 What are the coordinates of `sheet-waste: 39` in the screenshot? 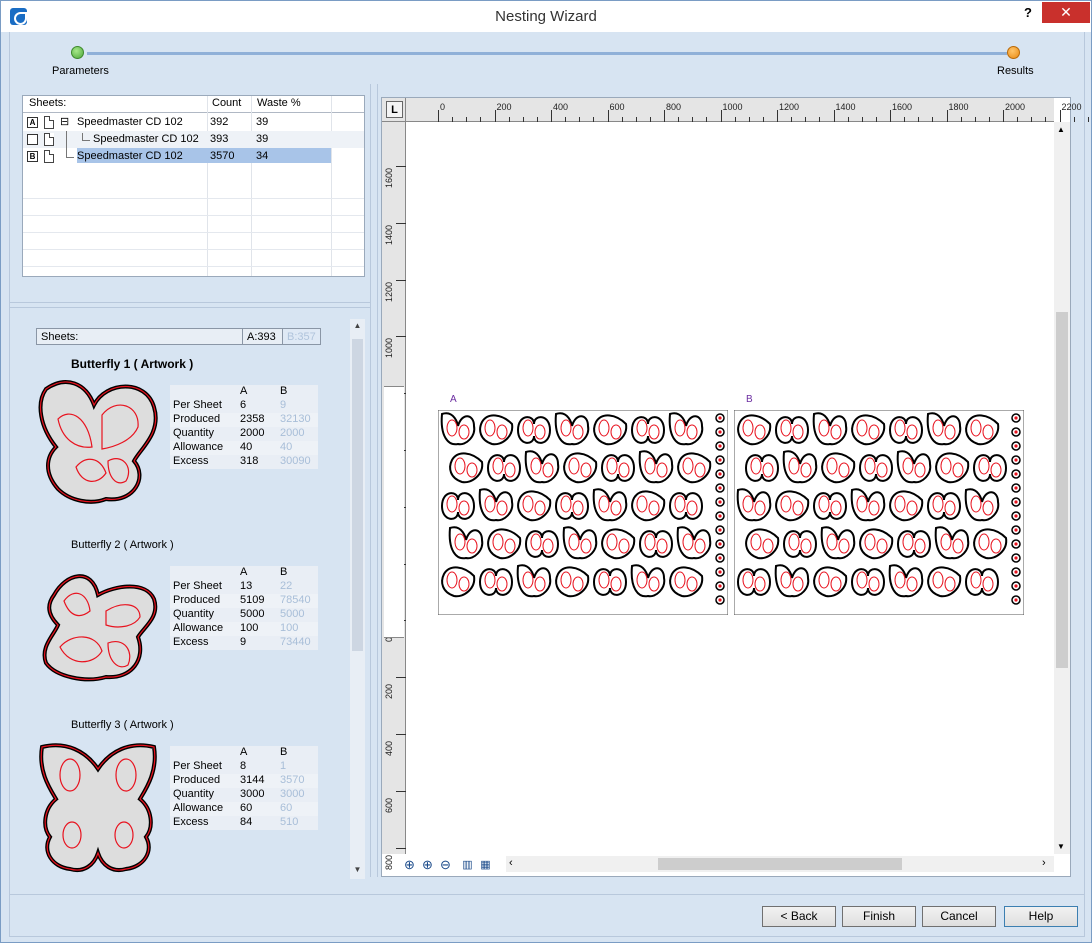 It's located at (262, 122).